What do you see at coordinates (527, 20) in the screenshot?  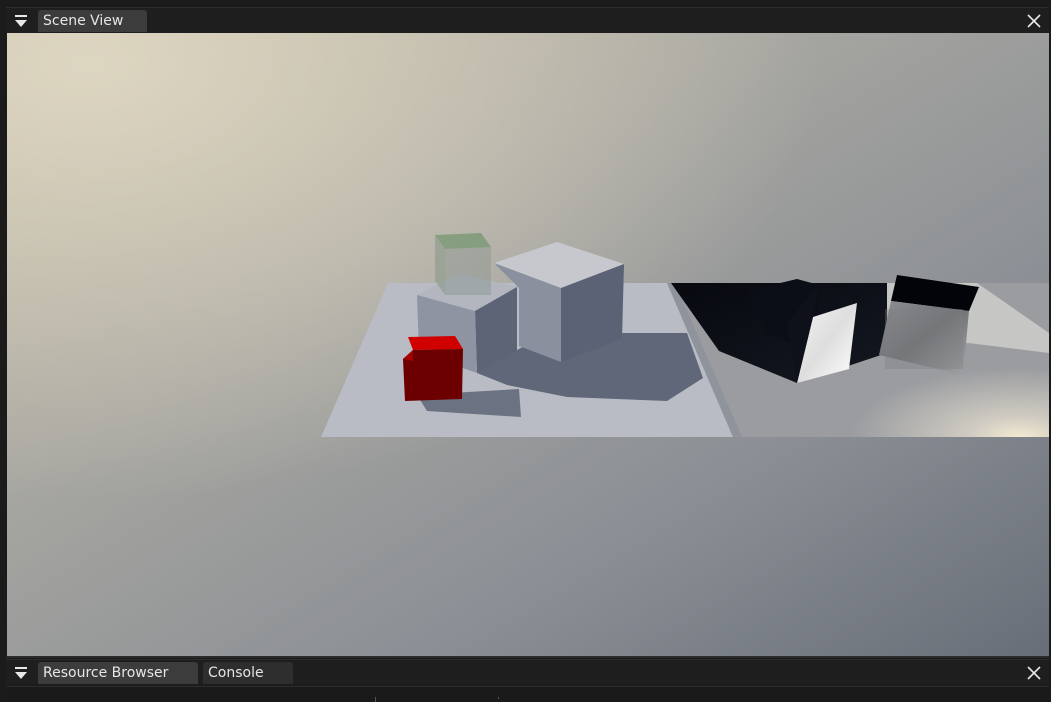 I see `scene-view-titlebar: Scene View` at bounding box center [527, 20].